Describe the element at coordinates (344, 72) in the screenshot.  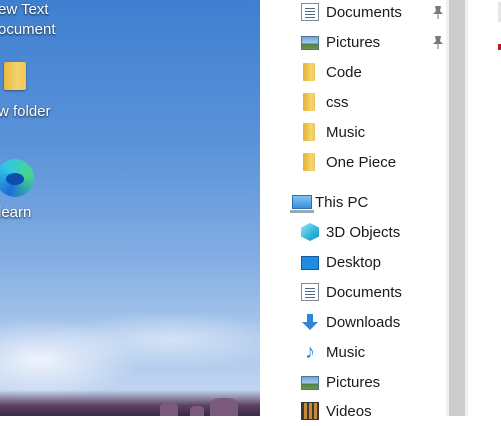
I see `nav-item-label: Code` at that location.